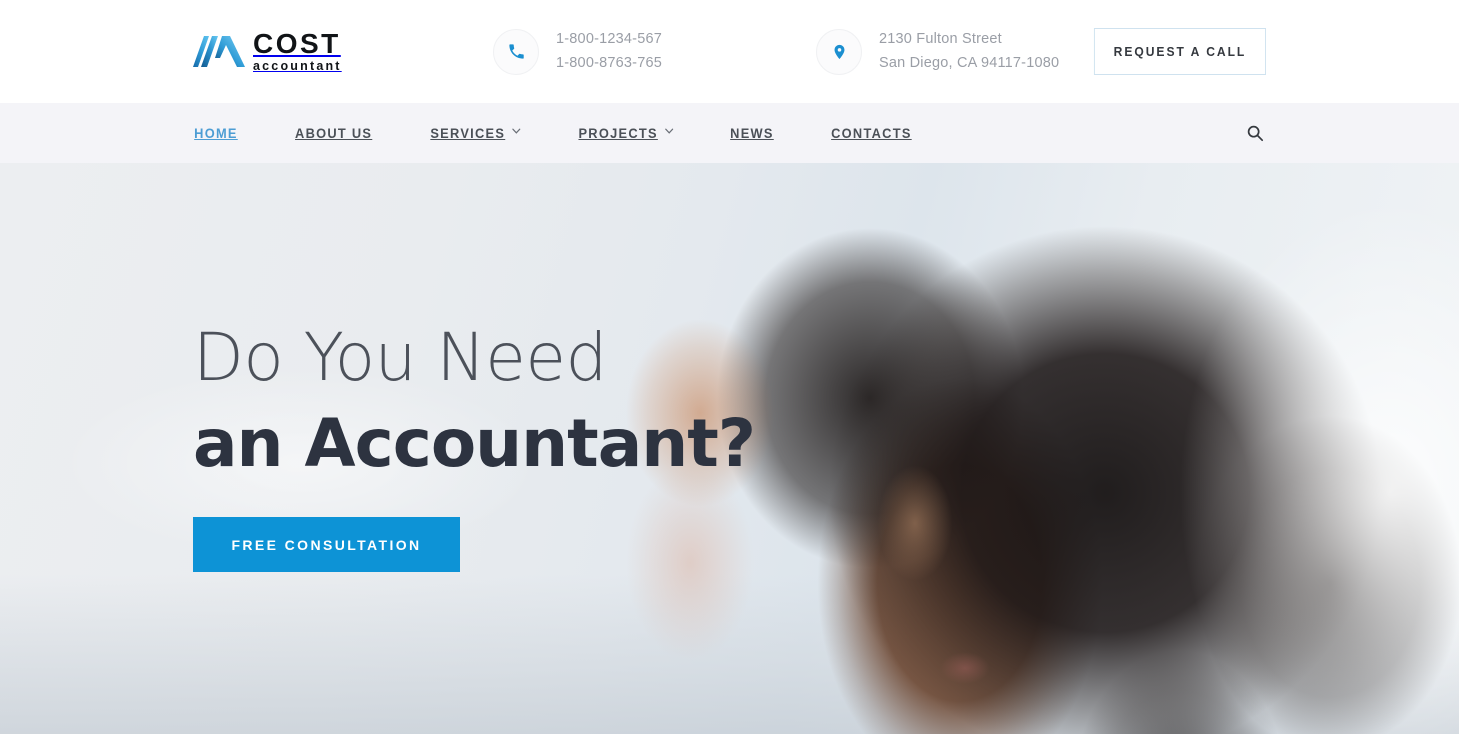 The image size is (1459, 734). What do you see at coordinates (326, 544) in the screenshot?
I see `free-consultation-button: FREE CONSULTATION` at bounding box center [326, 544].